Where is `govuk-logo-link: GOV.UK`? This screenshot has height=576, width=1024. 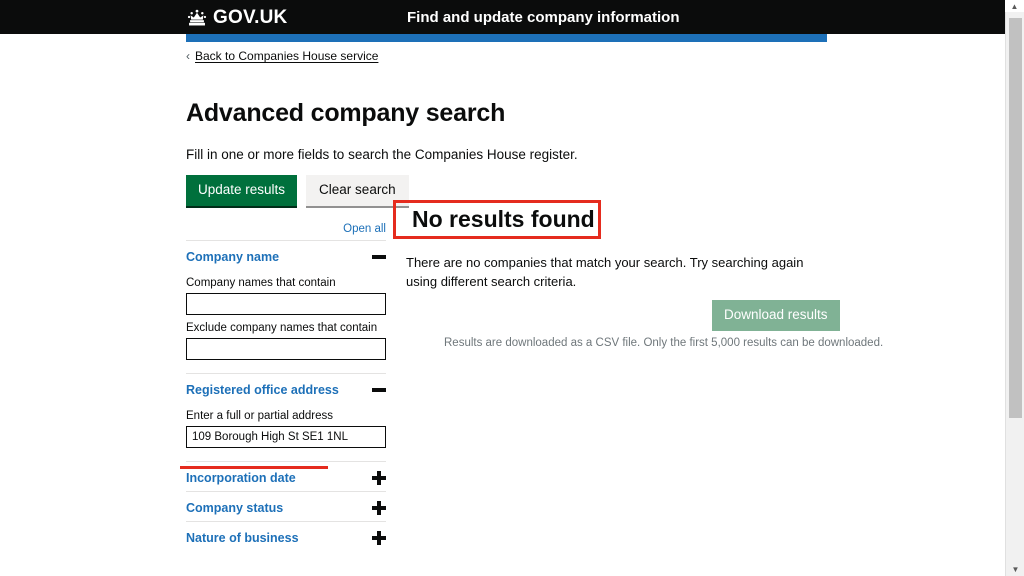
govuk-logo-link: GOV.UK is located at coordinates (236, 17).